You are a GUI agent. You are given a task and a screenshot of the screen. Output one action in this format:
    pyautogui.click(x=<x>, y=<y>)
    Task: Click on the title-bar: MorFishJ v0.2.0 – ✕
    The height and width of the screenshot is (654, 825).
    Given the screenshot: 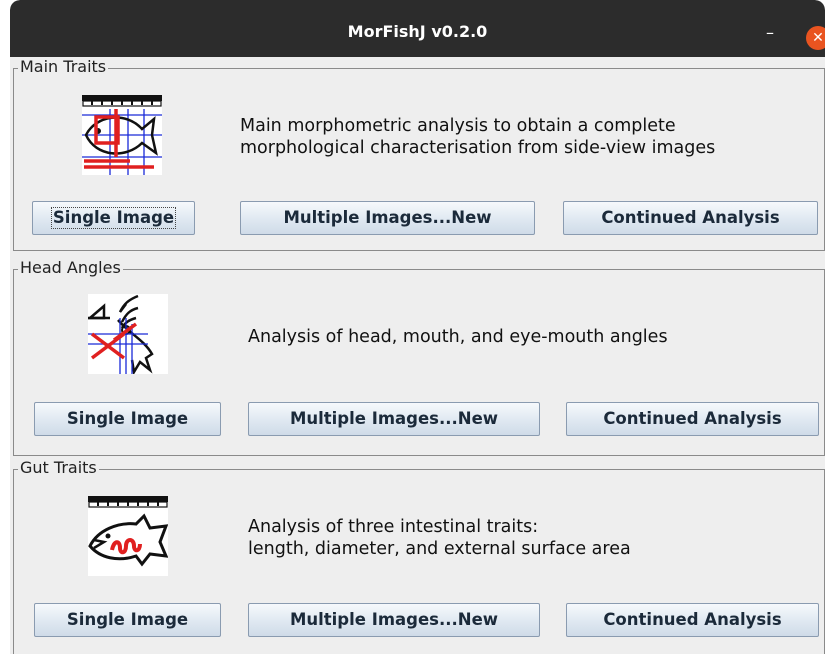 What is the action you would take?
    pyautogui.click(x=417, y=28)
    